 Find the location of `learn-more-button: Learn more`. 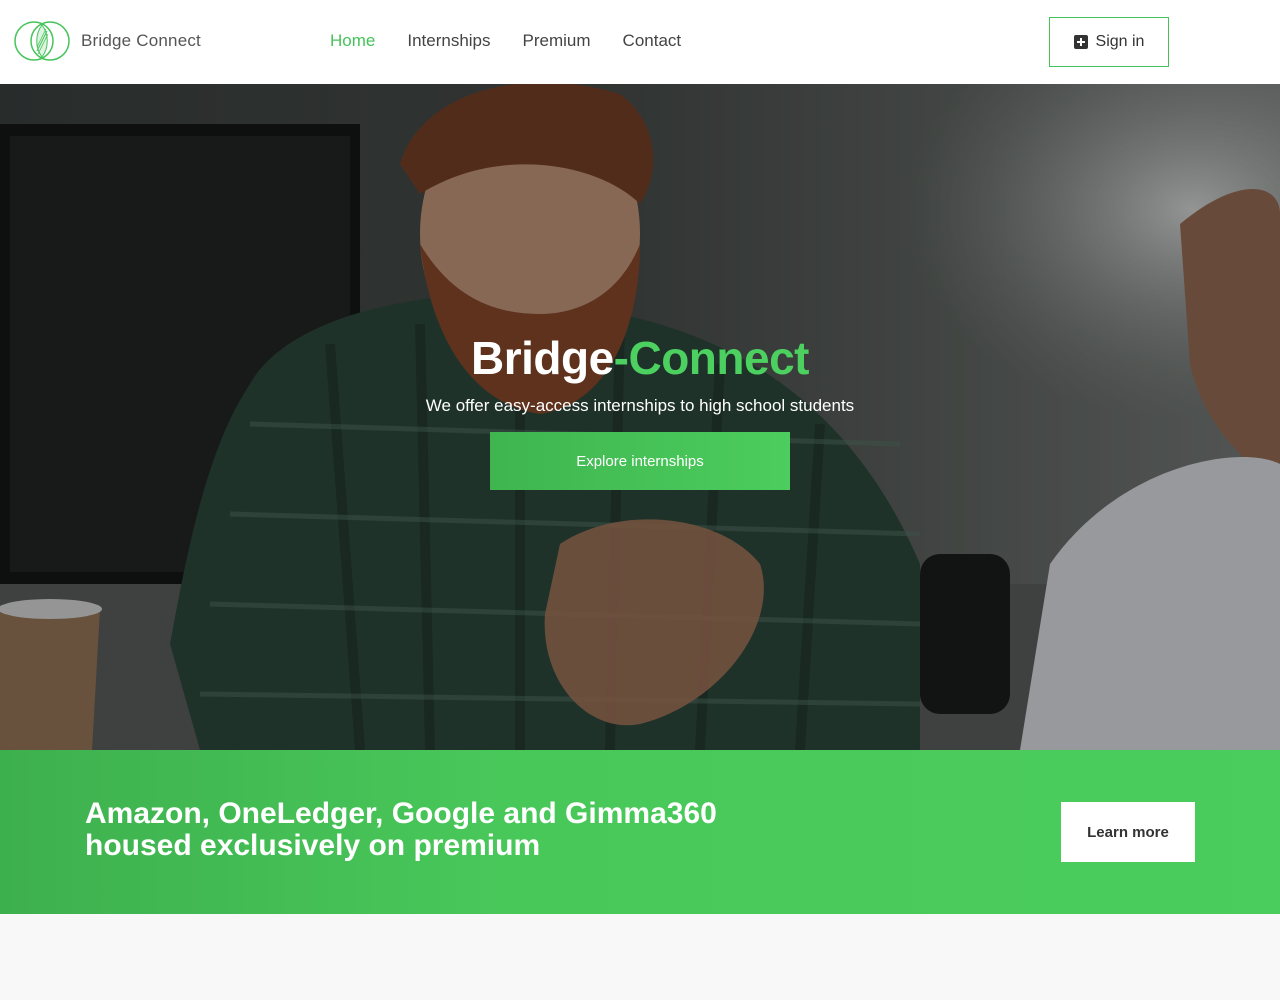

learn-more-button: Learn more is located at coordinates (1128, 832).